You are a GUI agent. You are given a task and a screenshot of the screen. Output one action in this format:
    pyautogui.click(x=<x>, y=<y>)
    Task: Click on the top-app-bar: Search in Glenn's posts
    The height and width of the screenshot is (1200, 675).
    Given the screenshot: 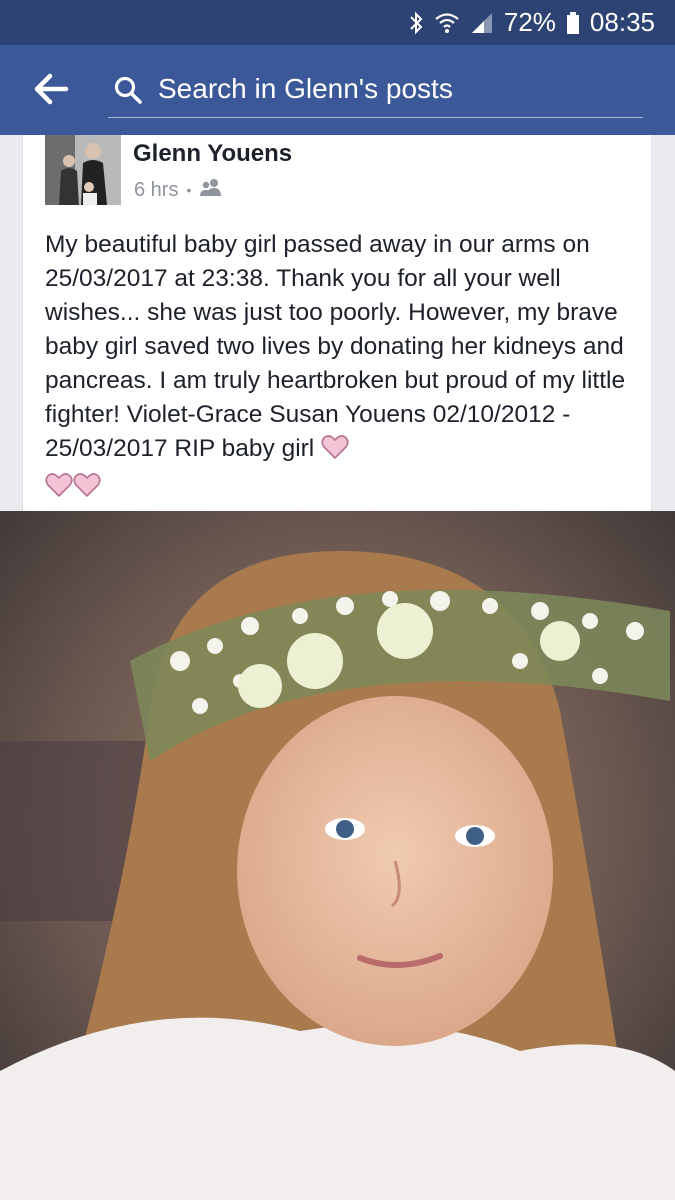 What is the action you would take?
    pyautogui.click(x=337, y=90)
    